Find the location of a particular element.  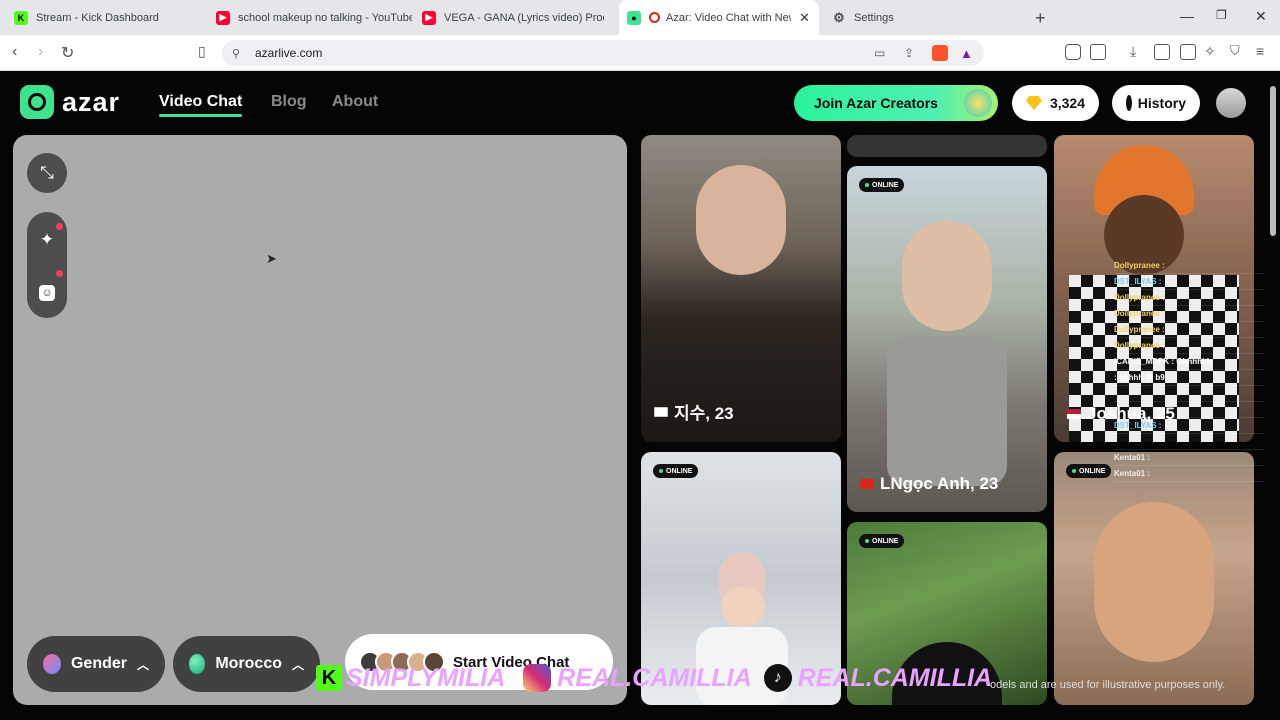

tab-title: school makeup no talking - YouTube is located at coordinates (325, 17).